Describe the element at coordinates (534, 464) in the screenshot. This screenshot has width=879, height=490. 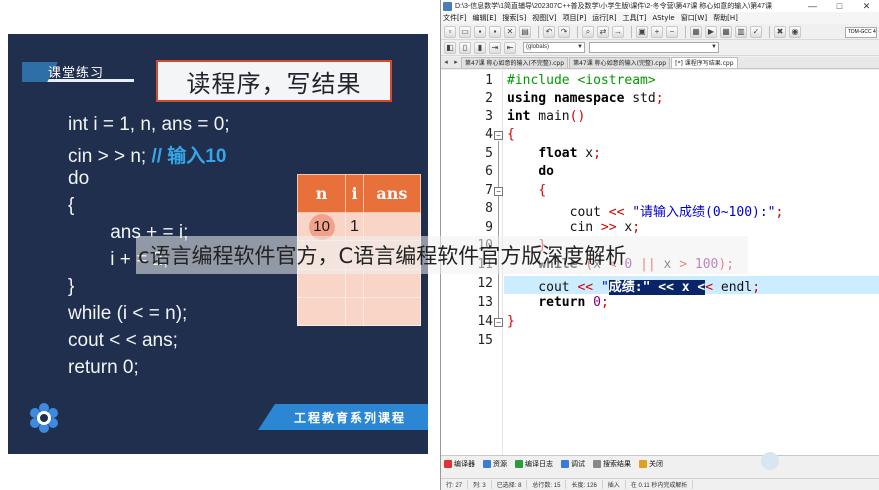
I see `tab-compile-log: 编译日志` at that location.